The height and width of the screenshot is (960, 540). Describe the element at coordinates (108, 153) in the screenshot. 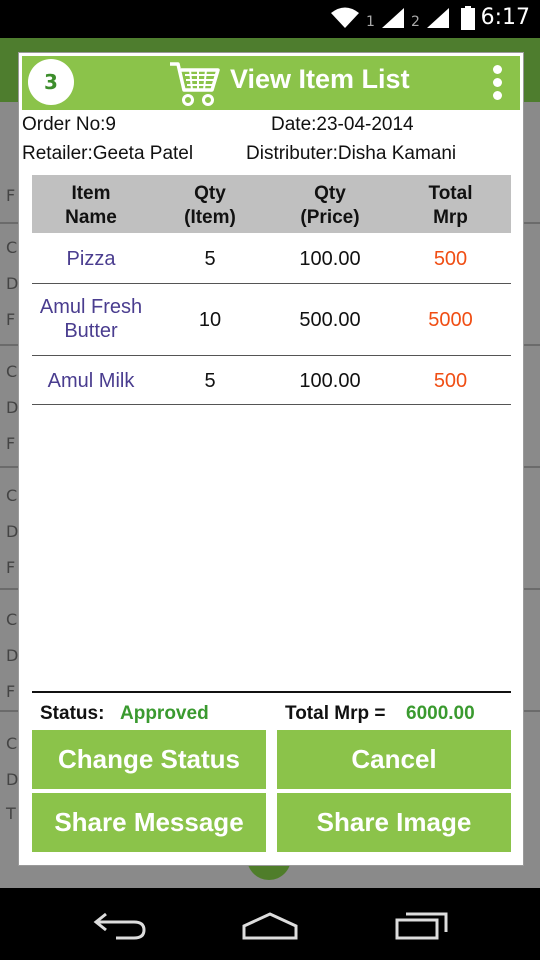

I see `retailer-name: Retailer:Geeta Patel` at that location.